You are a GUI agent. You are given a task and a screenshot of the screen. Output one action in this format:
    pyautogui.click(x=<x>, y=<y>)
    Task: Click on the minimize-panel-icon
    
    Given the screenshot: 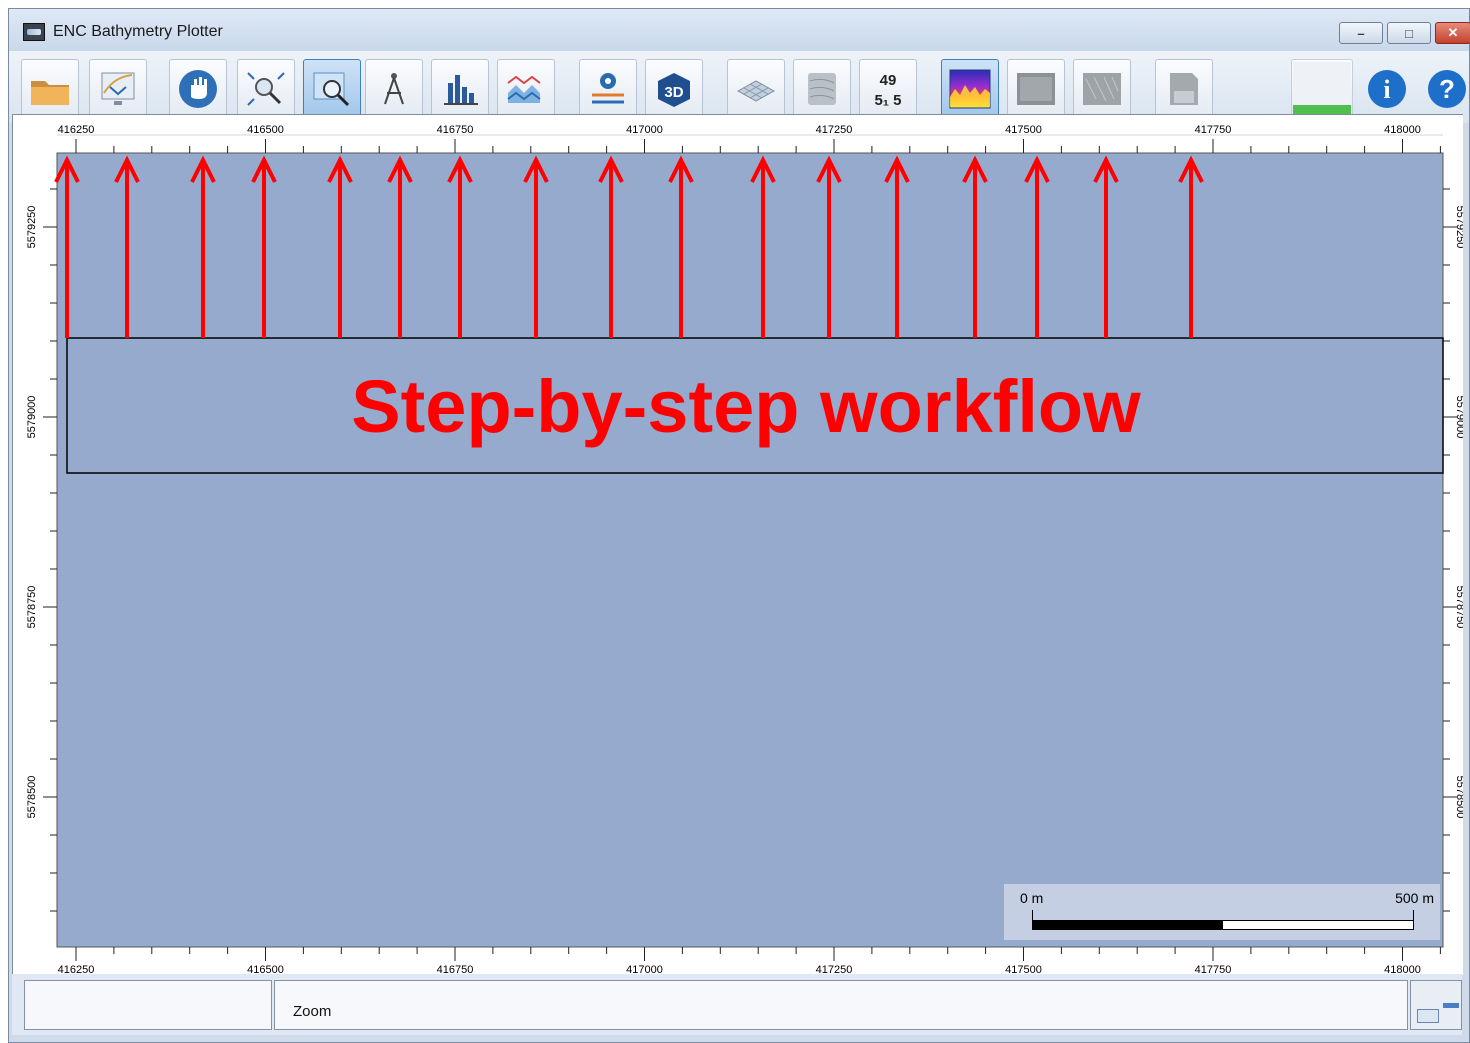 What is the action you would take?
    pyautogui.click(x=1451, y=1005)
    